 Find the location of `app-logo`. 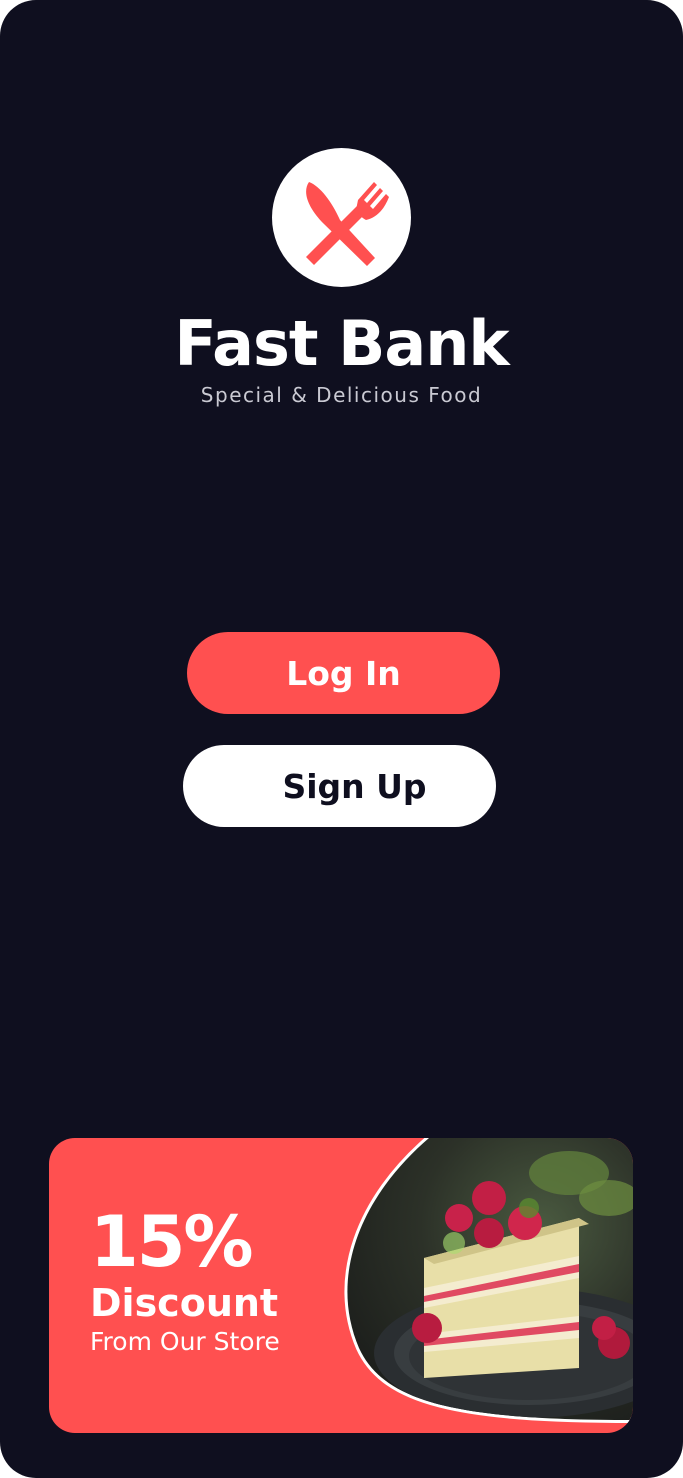

app-logo is located at coordinates (341, 217).